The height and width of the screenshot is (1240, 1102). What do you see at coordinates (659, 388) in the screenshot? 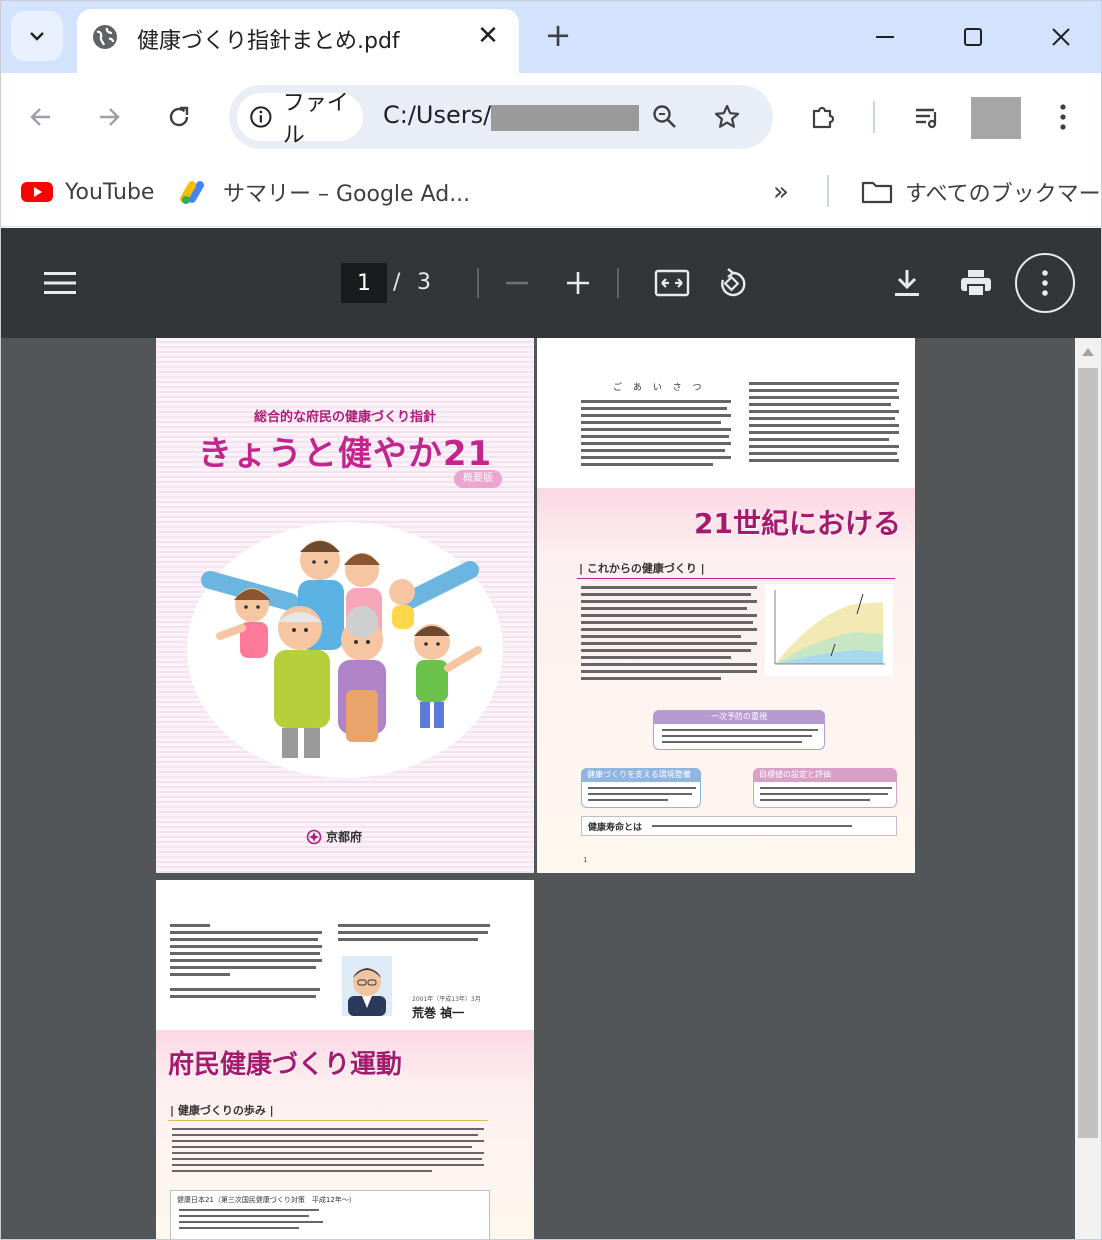
I see `greeting-heading: ご あ い さ つ` at bounding box center [659, 388].